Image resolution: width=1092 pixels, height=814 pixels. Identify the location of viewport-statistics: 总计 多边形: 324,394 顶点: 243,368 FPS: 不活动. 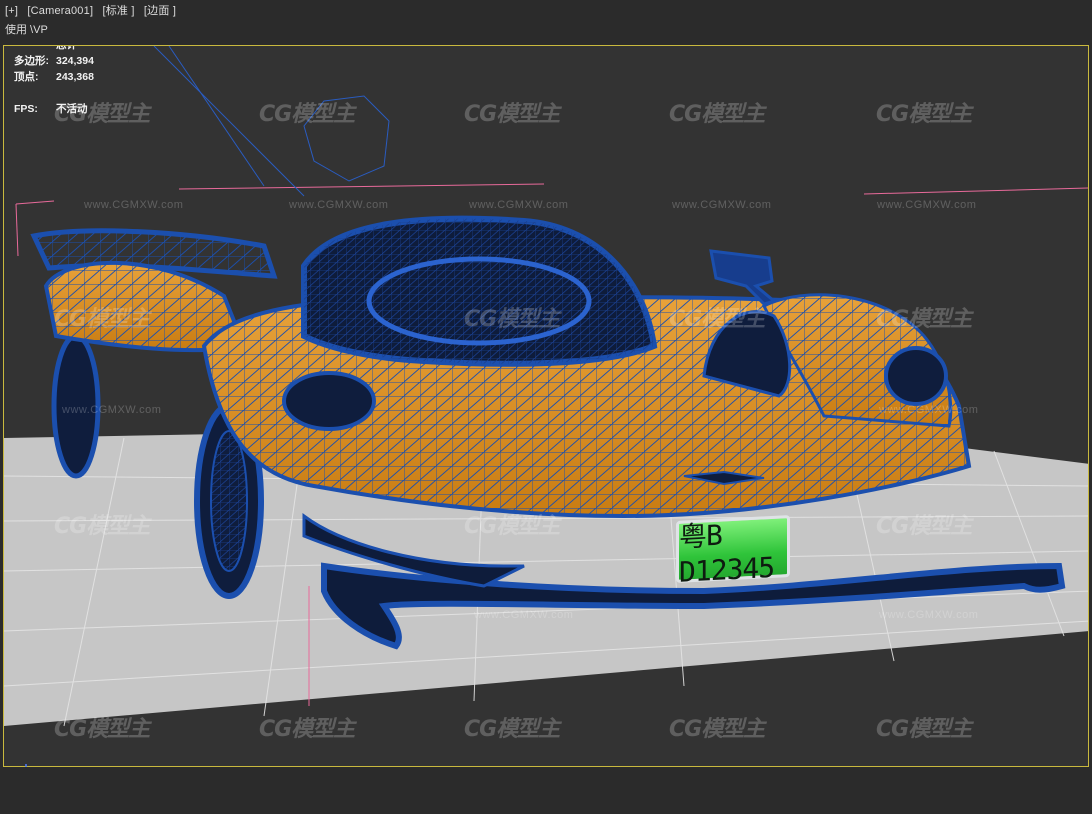
(54, 81).